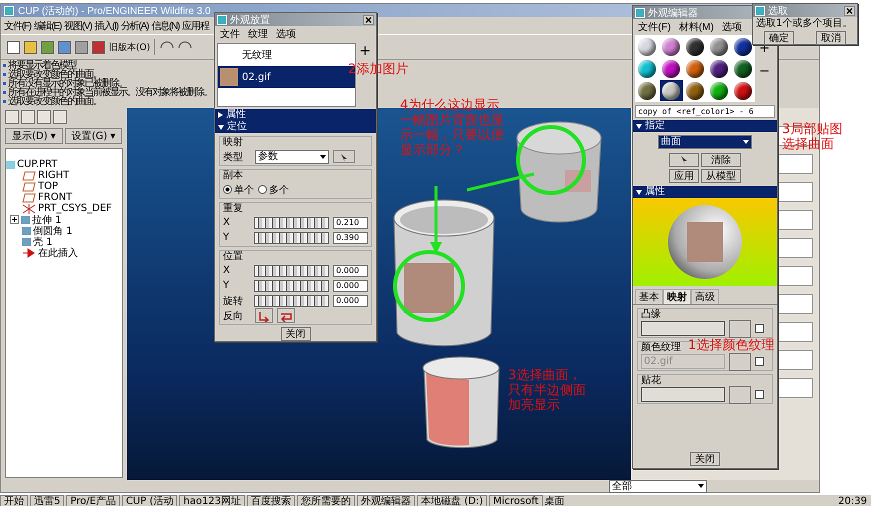 This screenshot has width=871, height=506. Describe the element at coordinates (55, 197) in the screenshot. I see `tree-item: FRONT` at that location.